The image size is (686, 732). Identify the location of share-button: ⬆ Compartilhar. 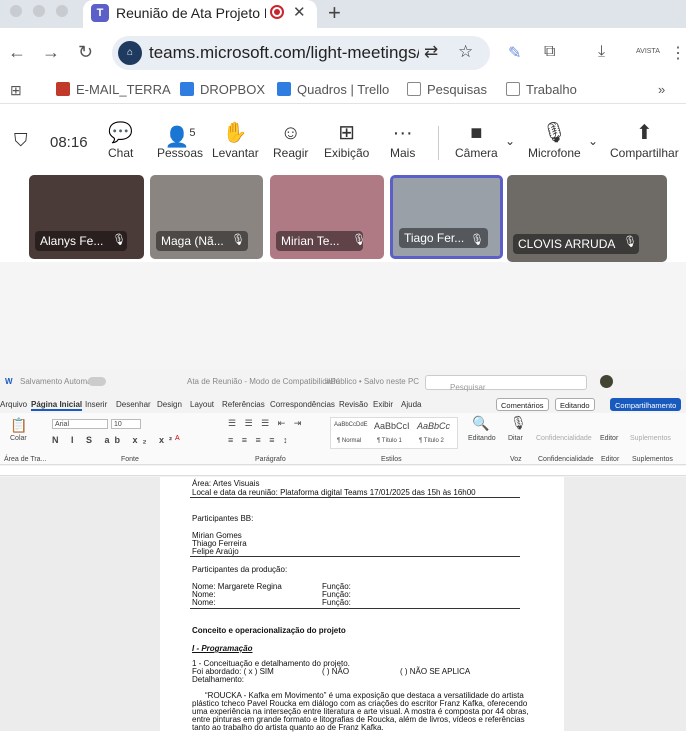
(644, 141).